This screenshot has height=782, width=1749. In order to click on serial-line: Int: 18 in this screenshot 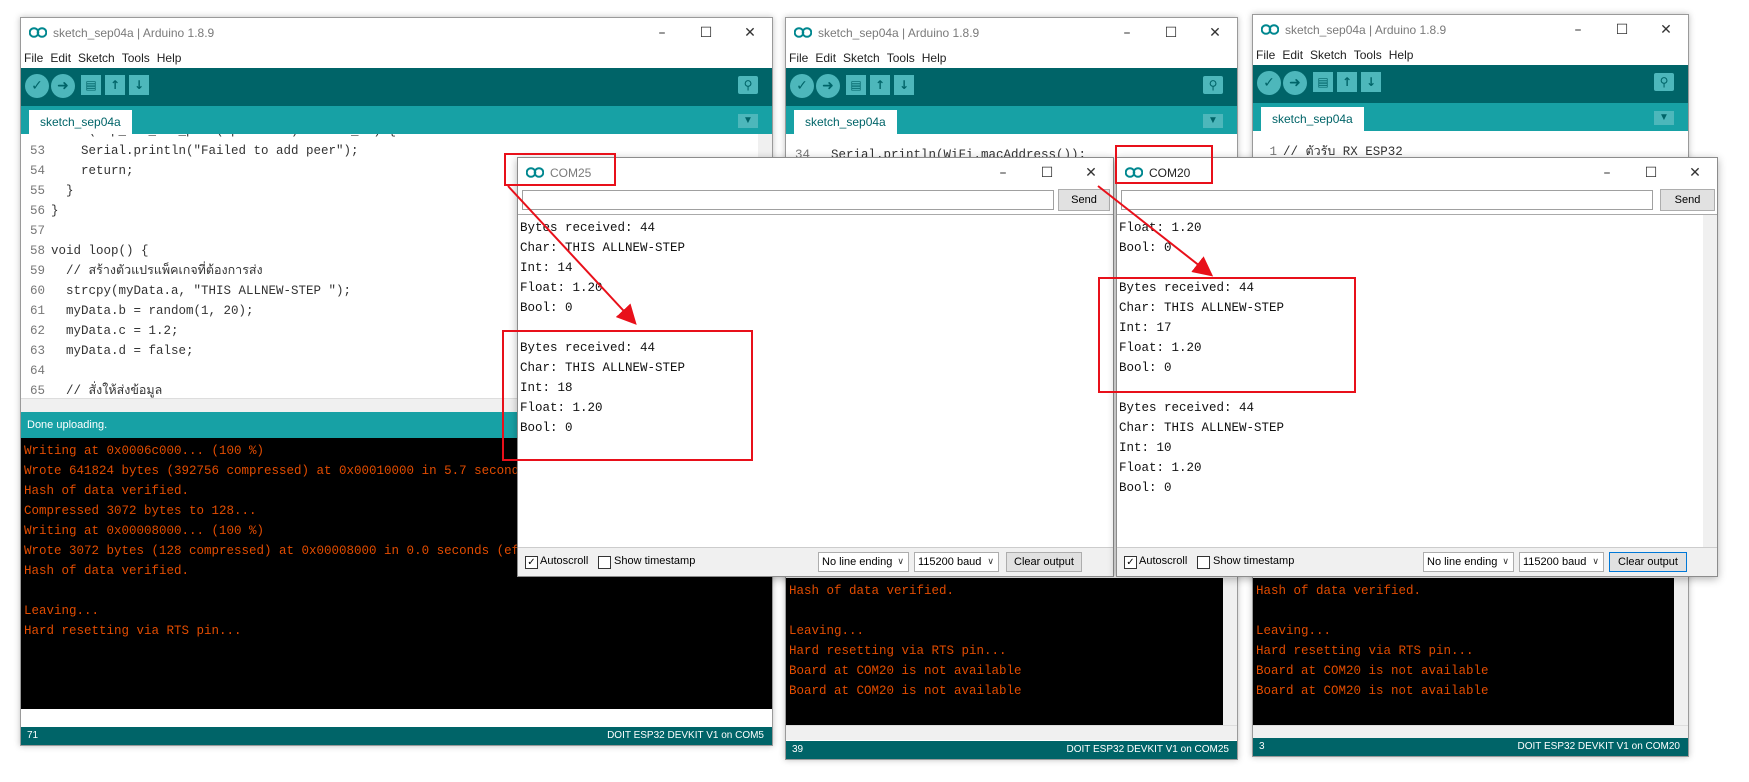, I will do `click(546, 388)`.